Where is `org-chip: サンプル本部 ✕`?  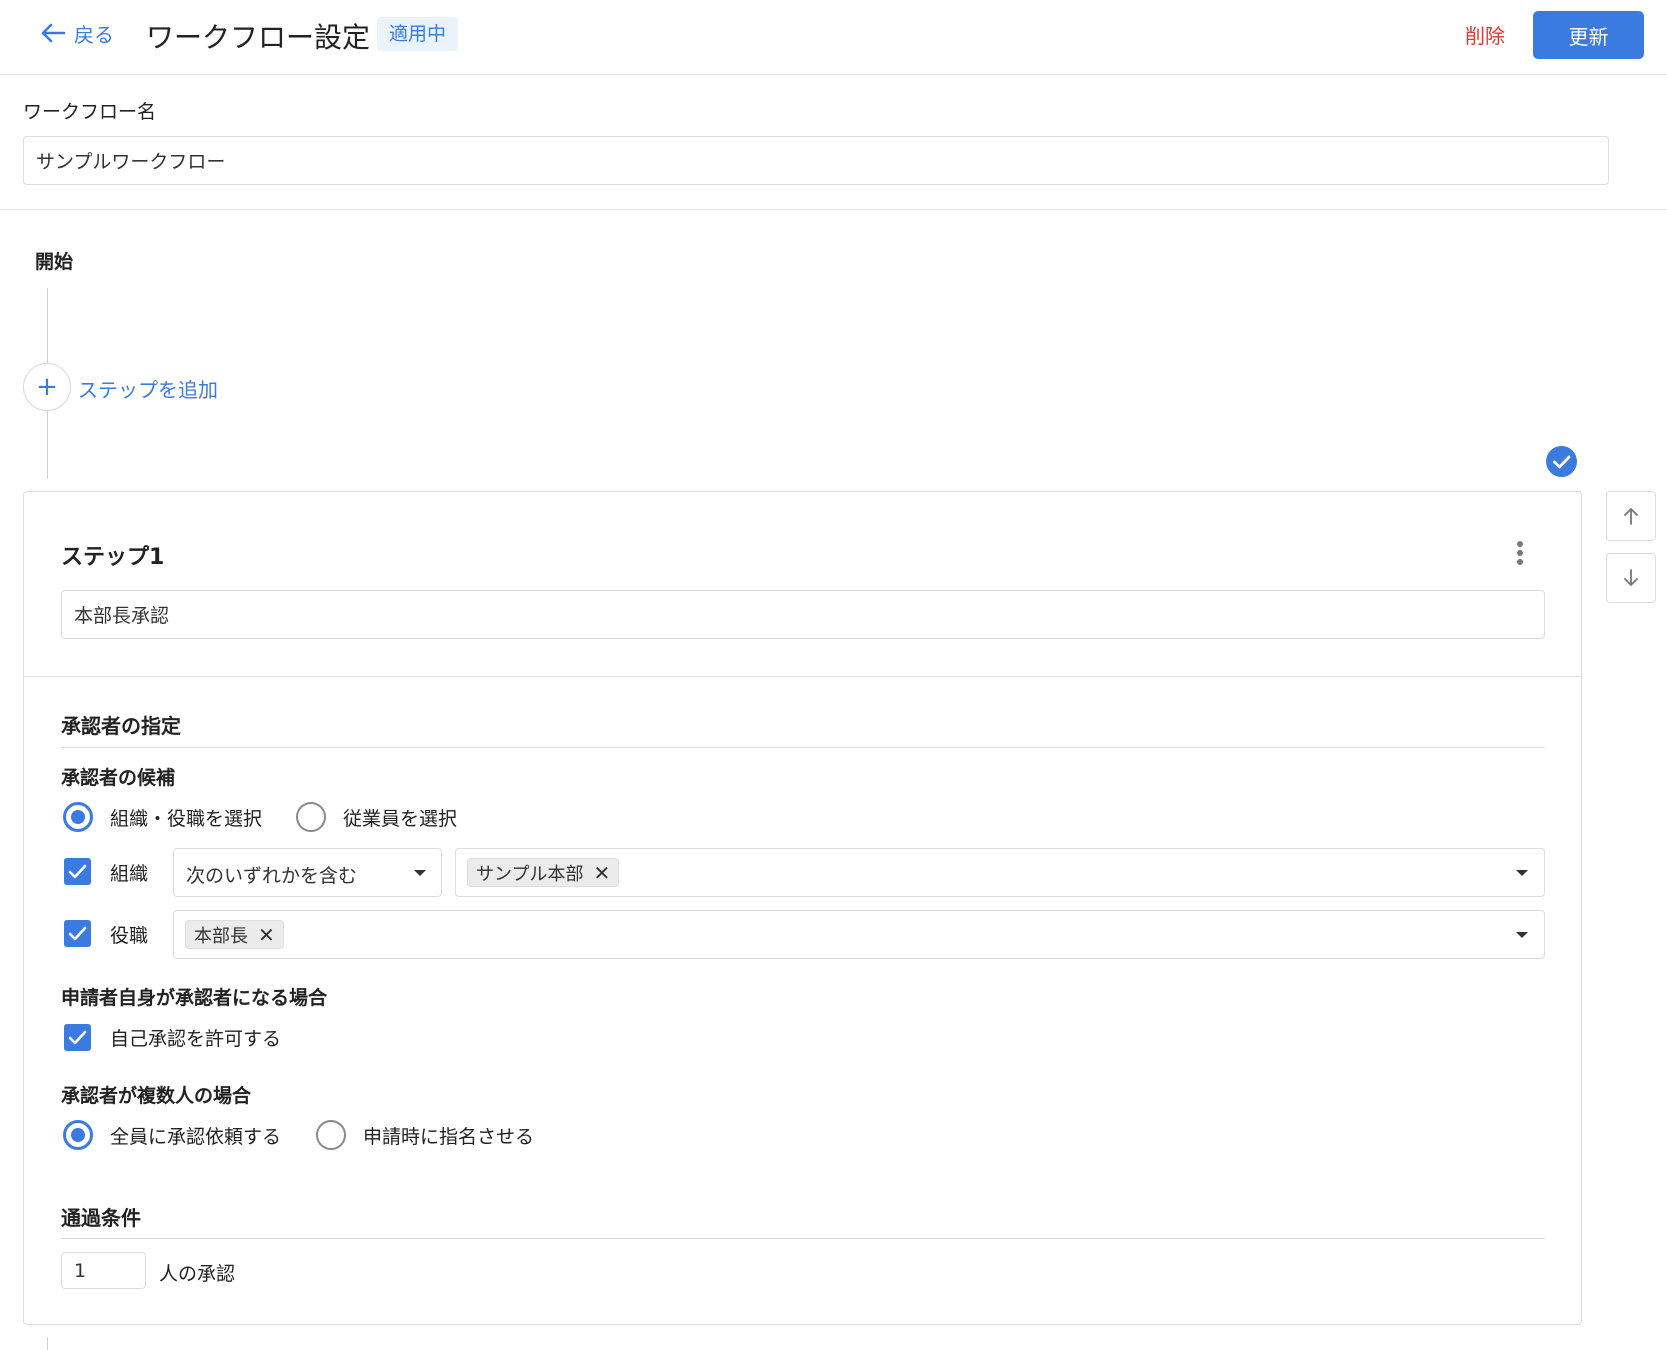
org-chip: サンプル本部 ✕ is located at coordinates (543, 872).